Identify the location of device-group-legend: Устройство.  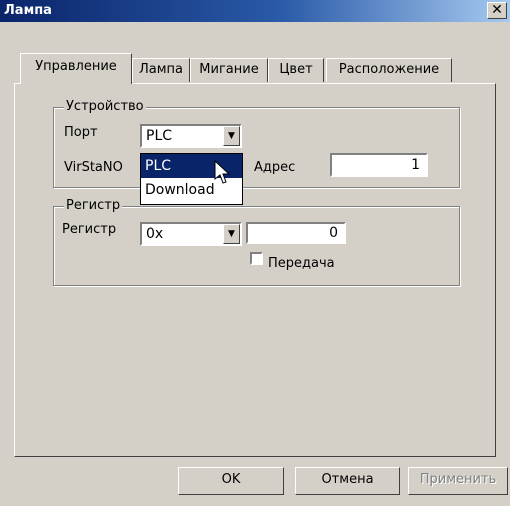
(105, 106).